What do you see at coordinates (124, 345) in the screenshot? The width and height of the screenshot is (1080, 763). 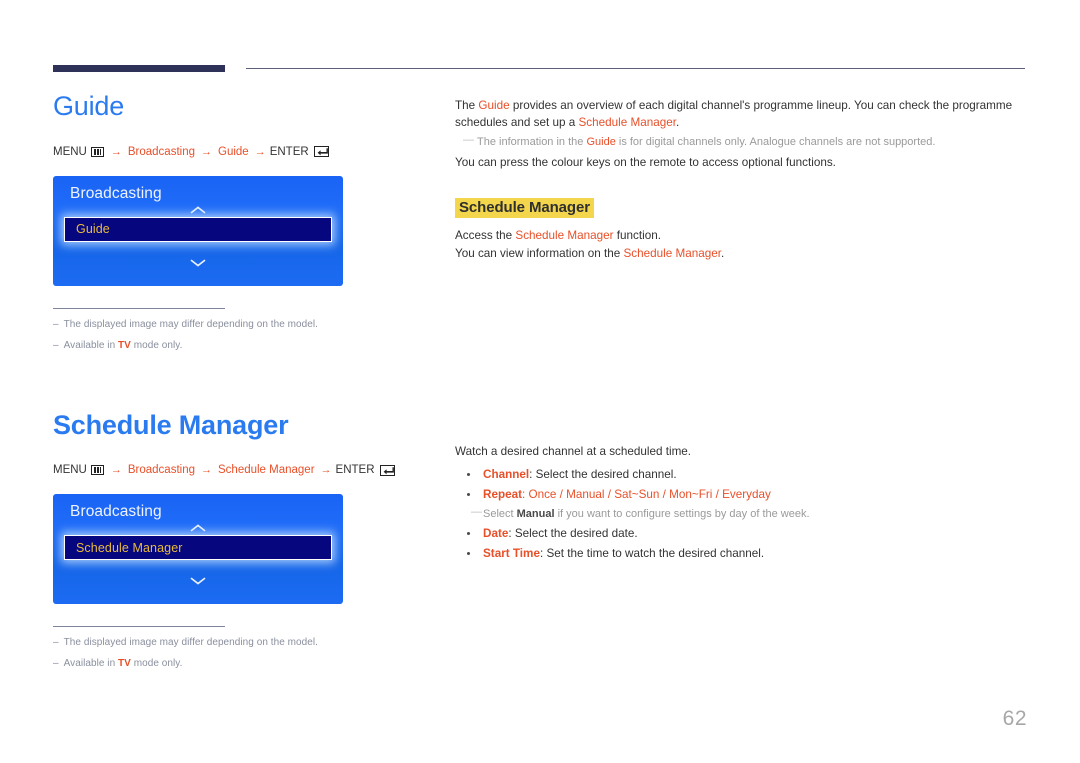 I see `footnote-tv-badge: TV` at bounding box center [124, 345].